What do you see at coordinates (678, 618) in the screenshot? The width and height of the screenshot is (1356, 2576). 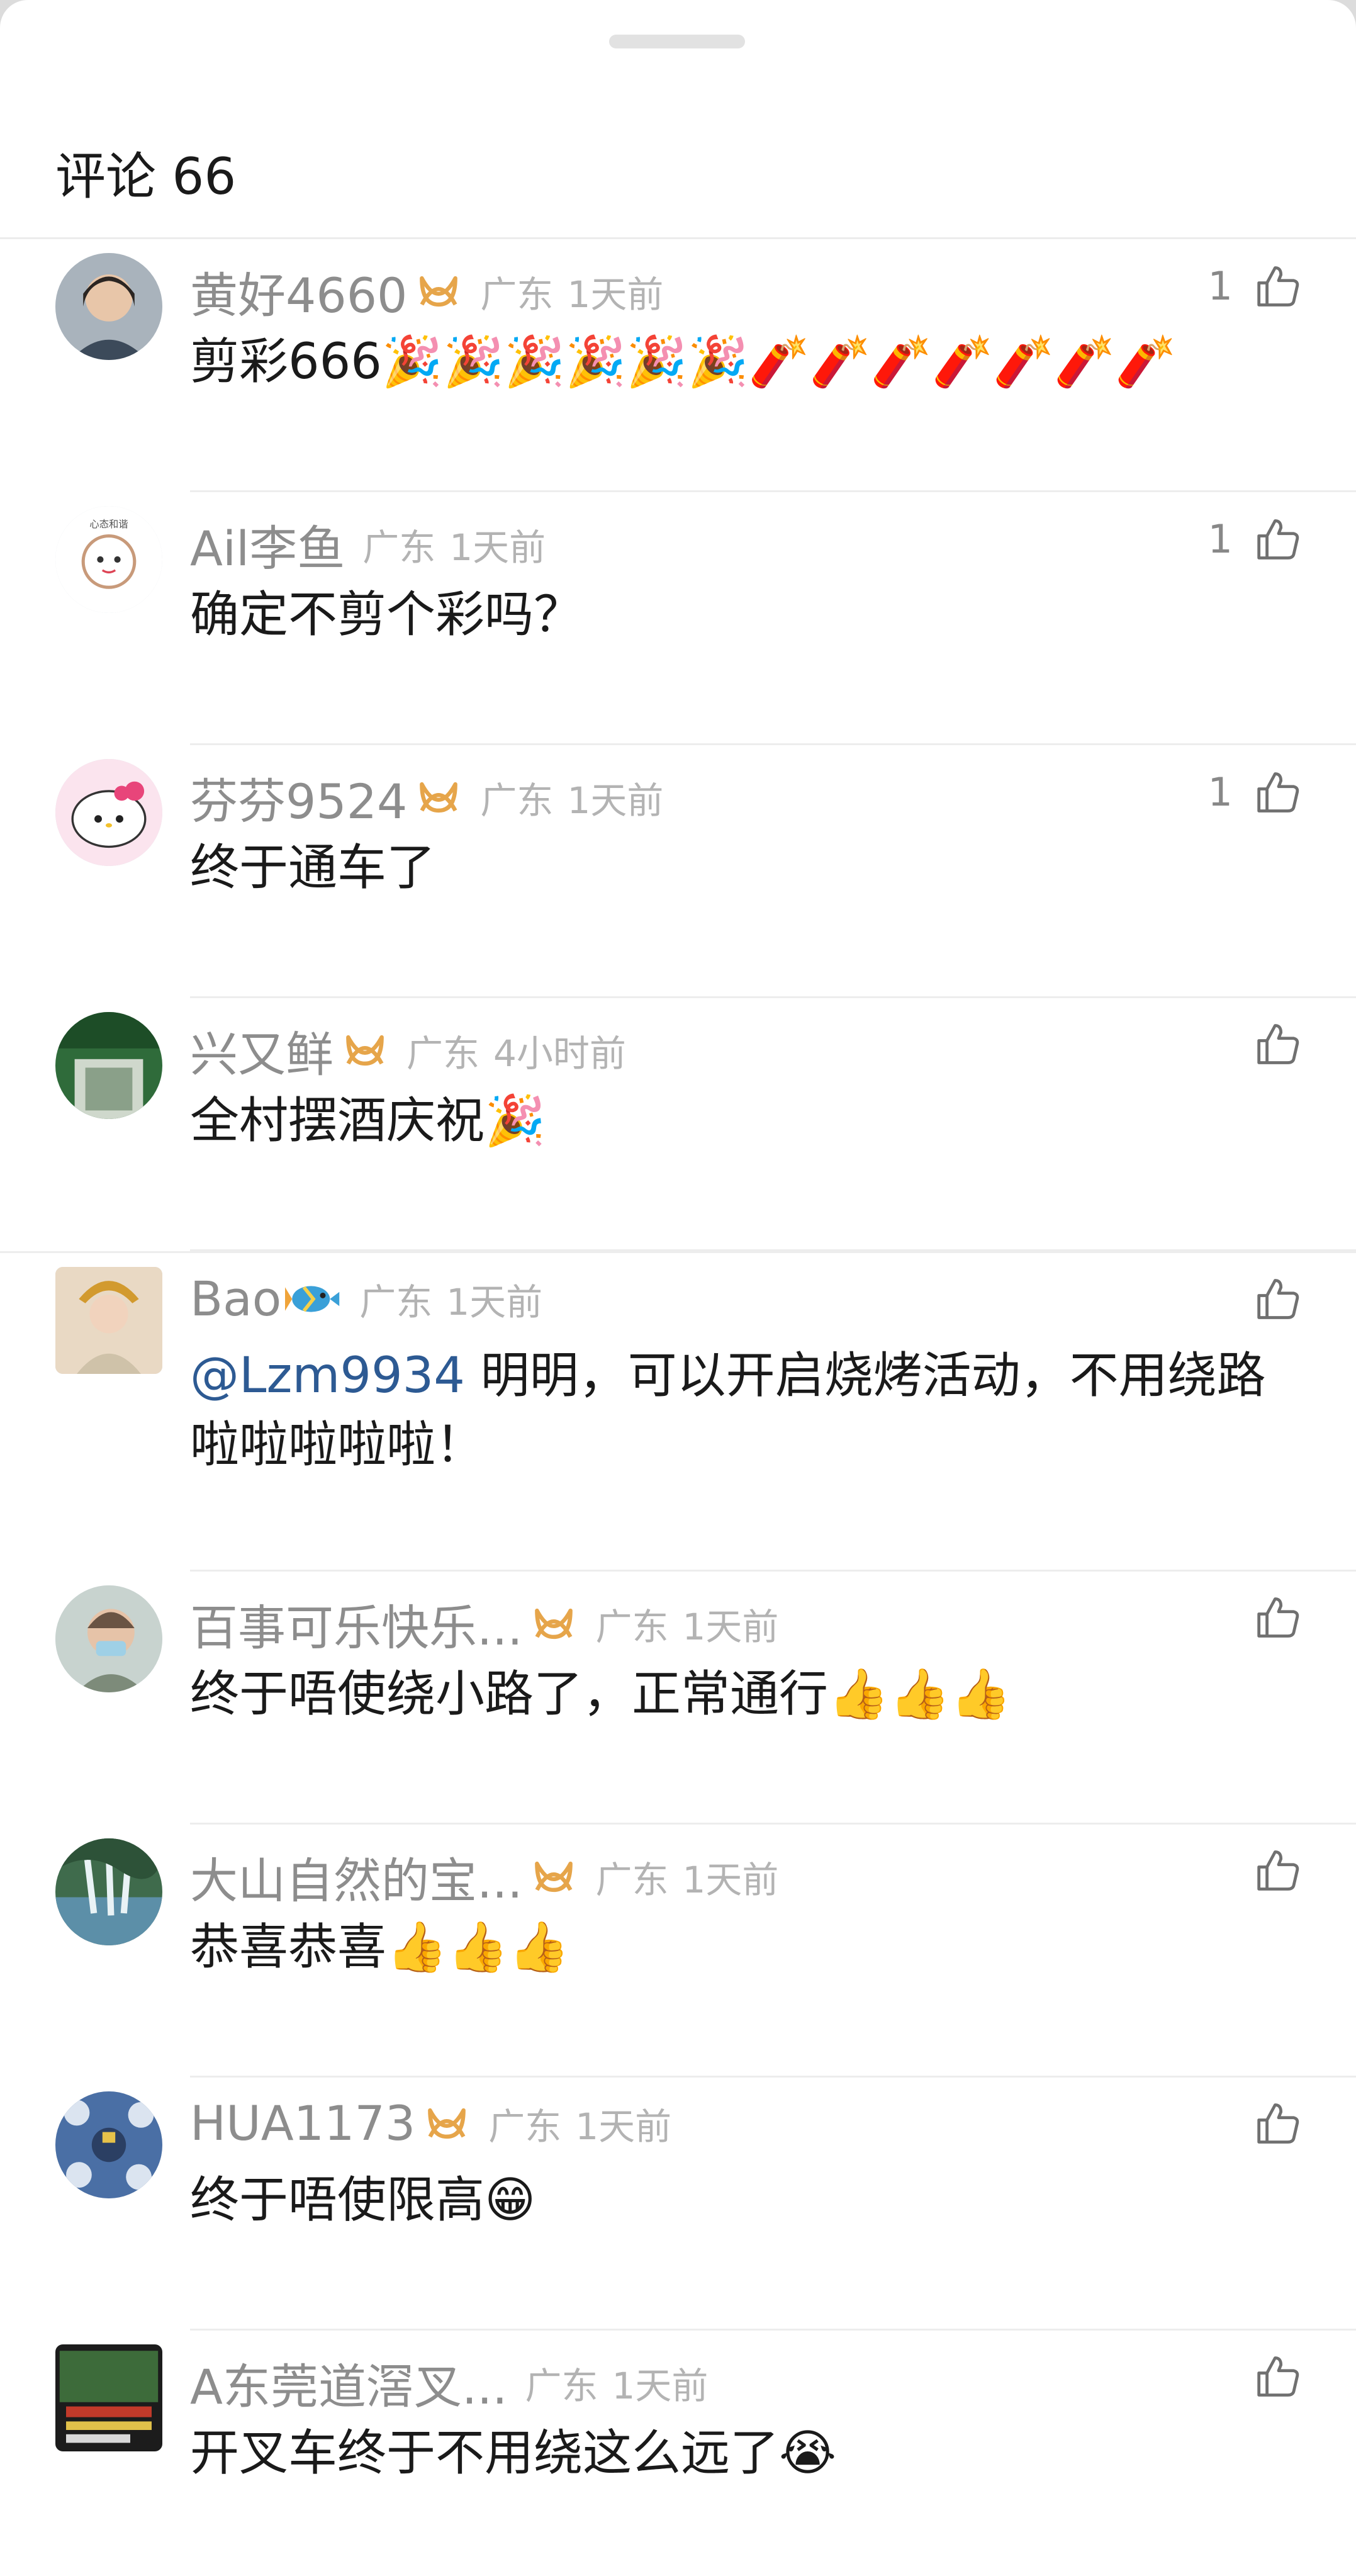 I see `comment-item: 心态和谐 Ail李鱼 广东 1天前 1 确定不剪个彩吗？` at bounding box center [678, 618].